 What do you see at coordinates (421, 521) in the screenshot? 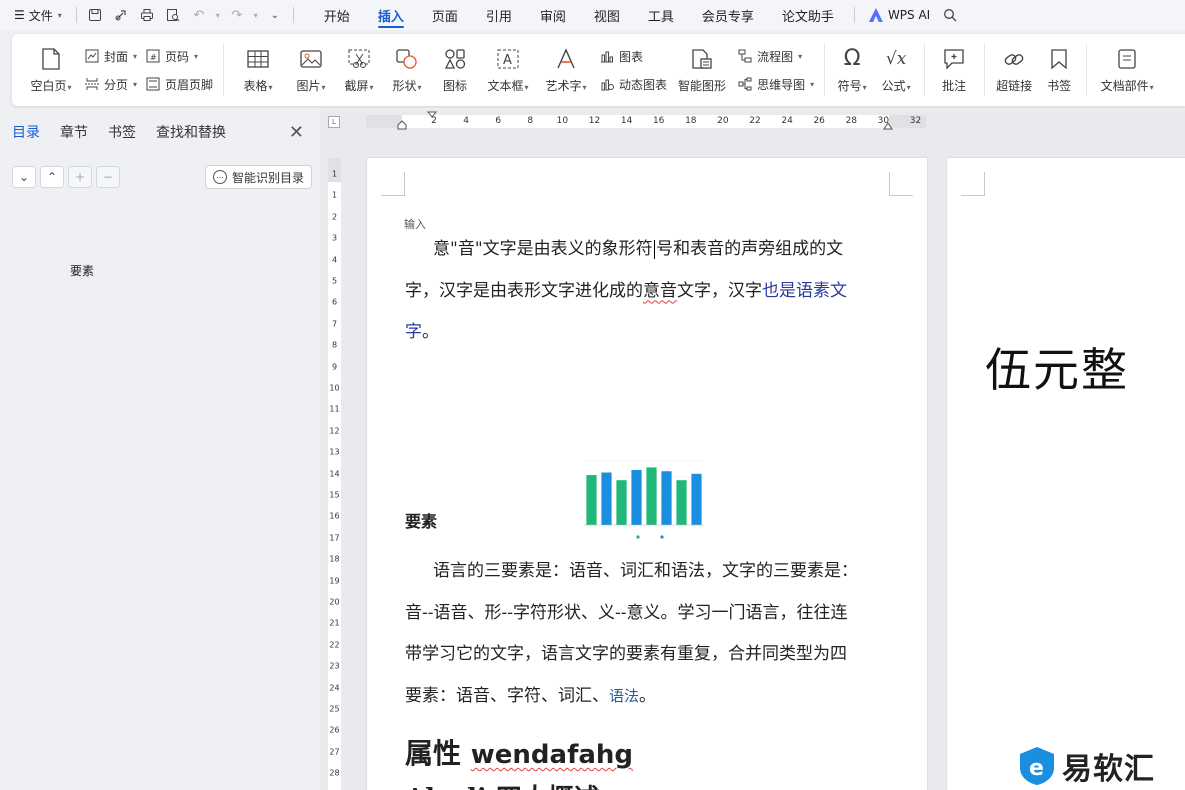
I see `section-heading: 要素` at bounding box center [421, 521].